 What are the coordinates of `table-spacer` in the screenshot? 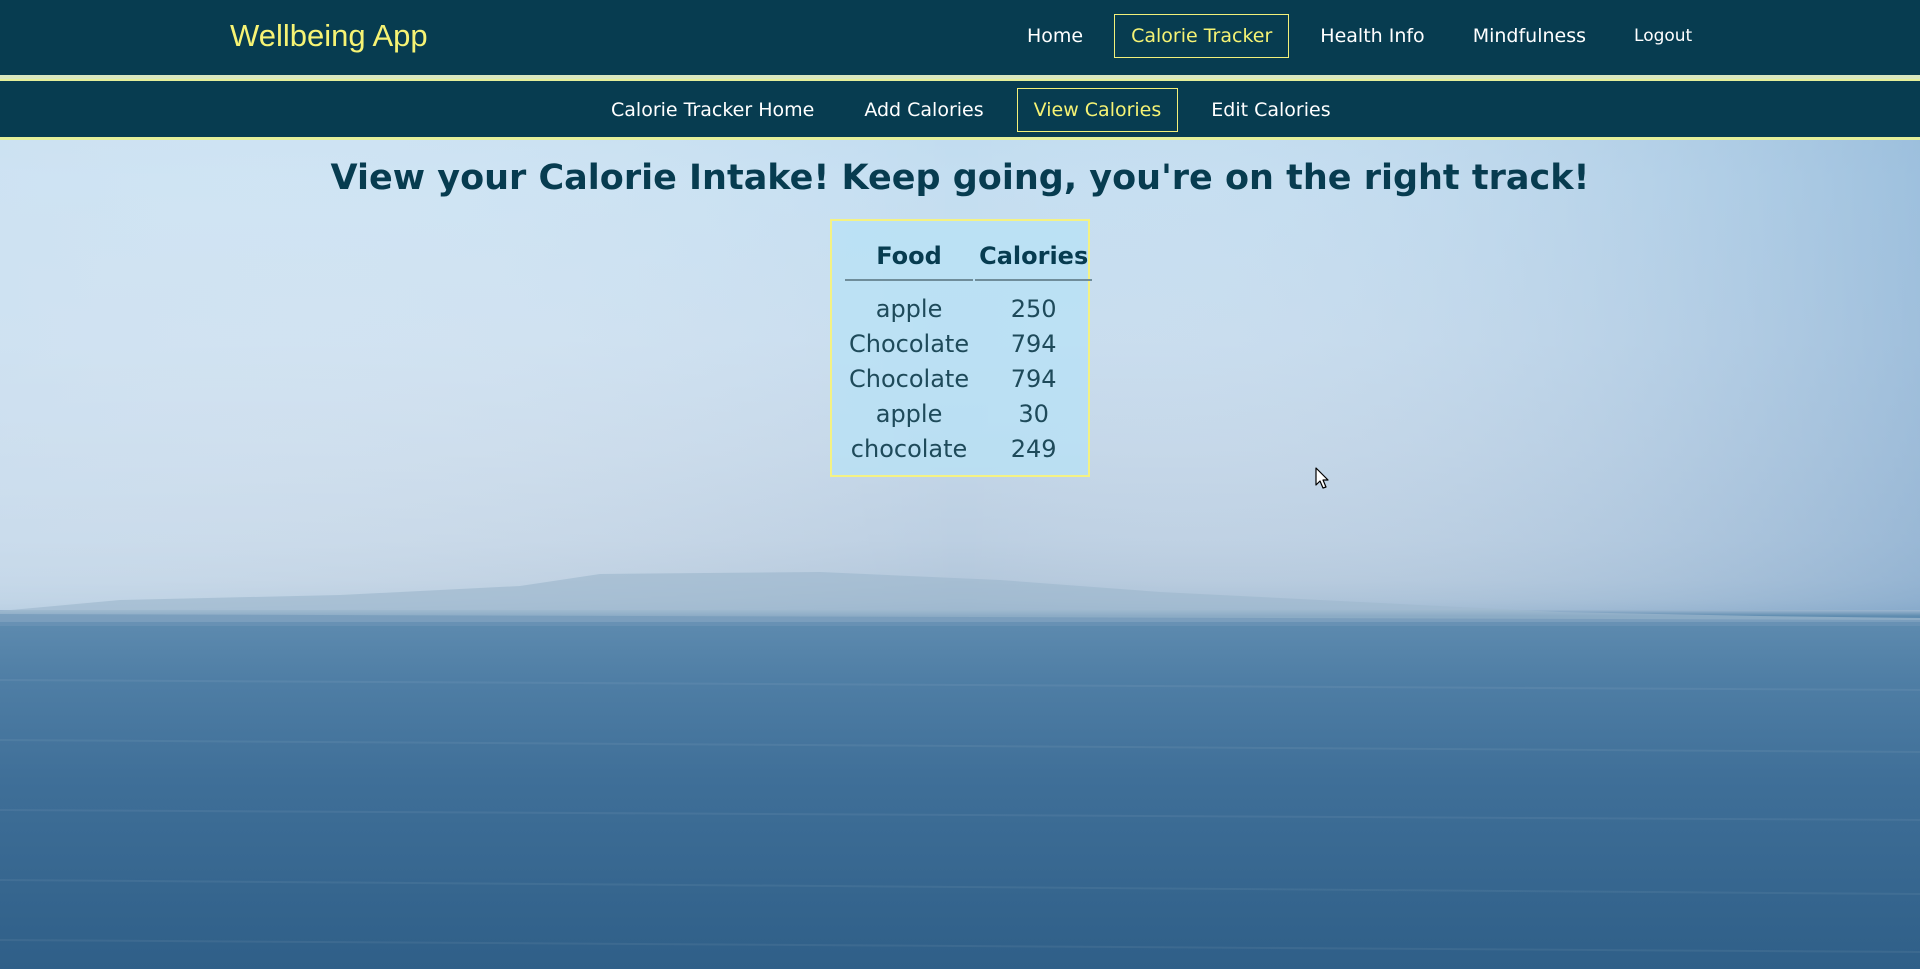 It's located at (968, 286).